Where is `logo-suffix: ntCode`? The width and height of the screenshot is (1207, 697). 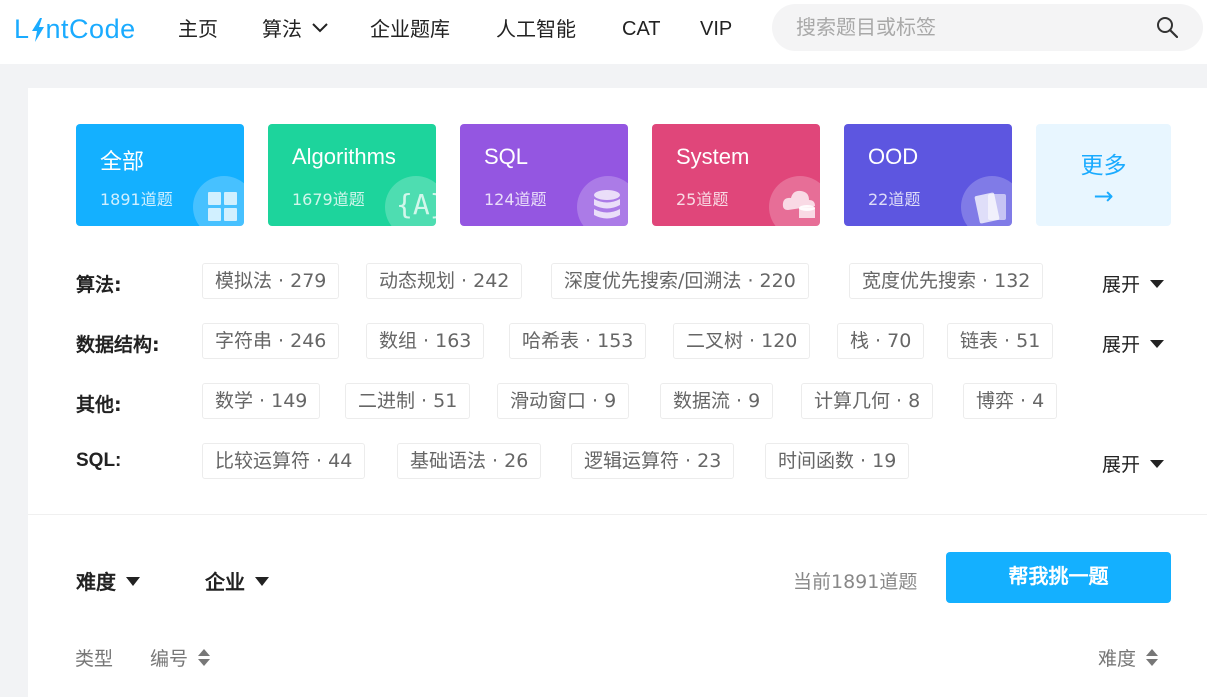 logo-suffix: ntCode is located at coordinates (90, 29).